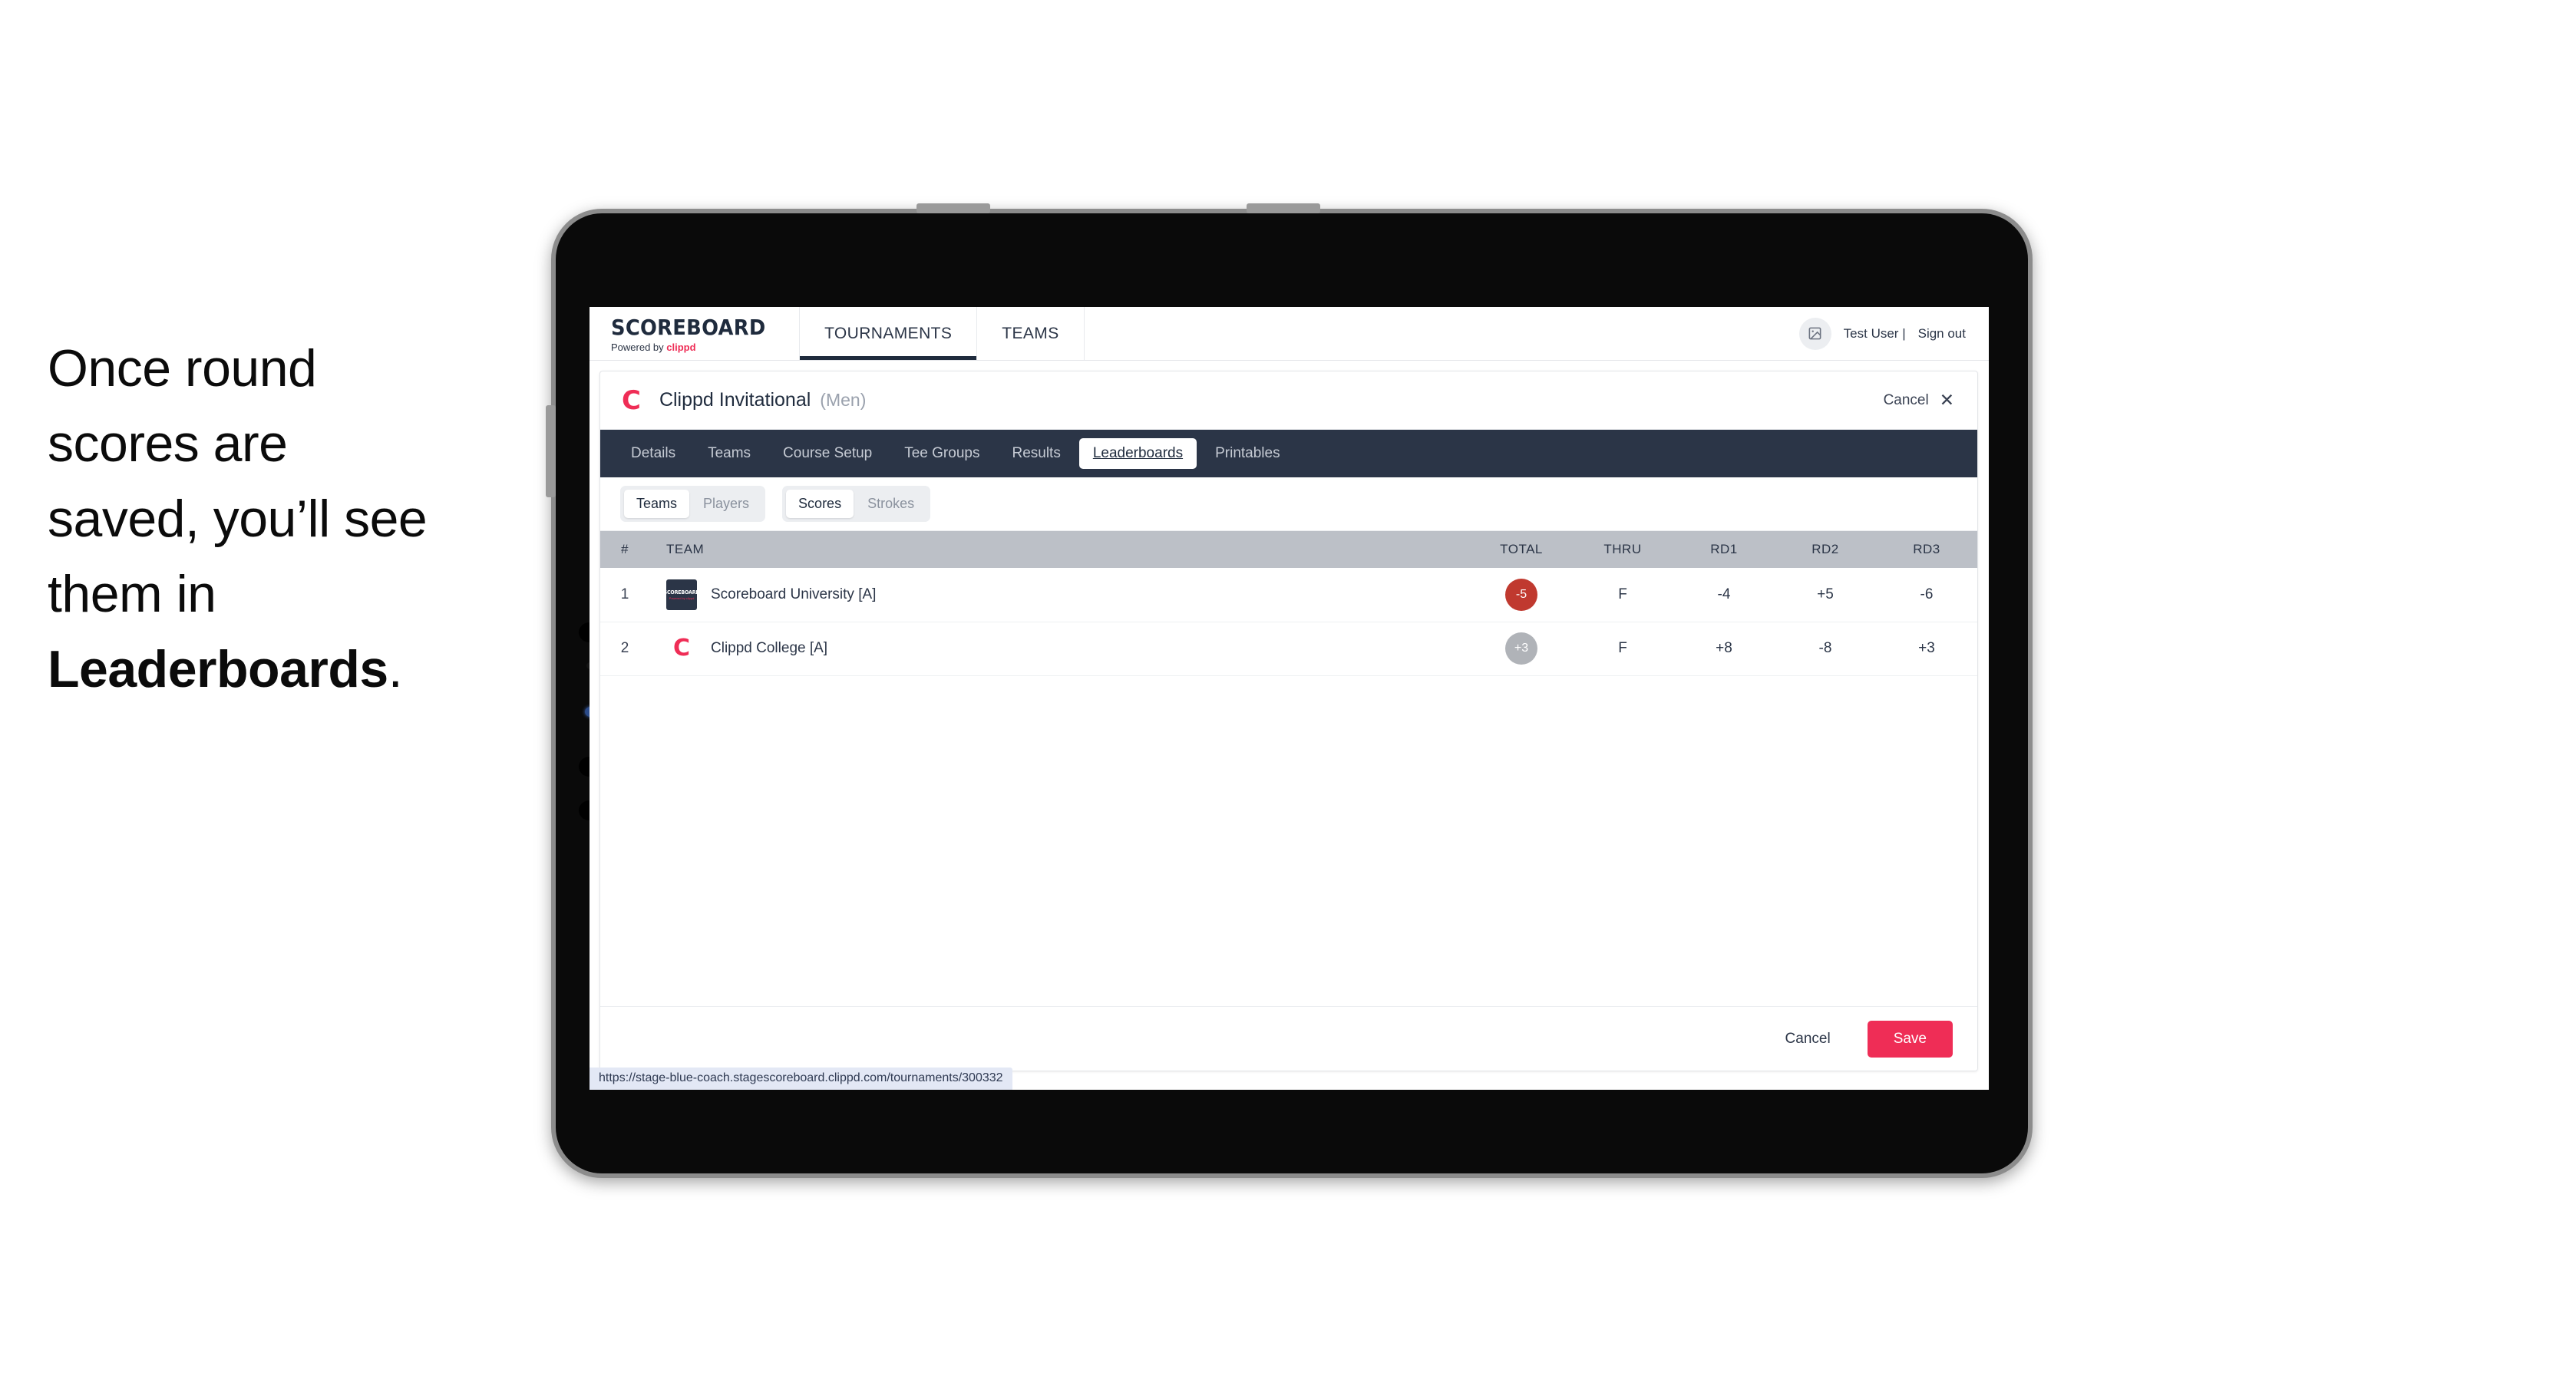 The image size is (2576, 1386). What do you see at coordinates (1724, 648) in the screenshot?
I see `row-rd1: +8` at bounding box center [1724, 648].